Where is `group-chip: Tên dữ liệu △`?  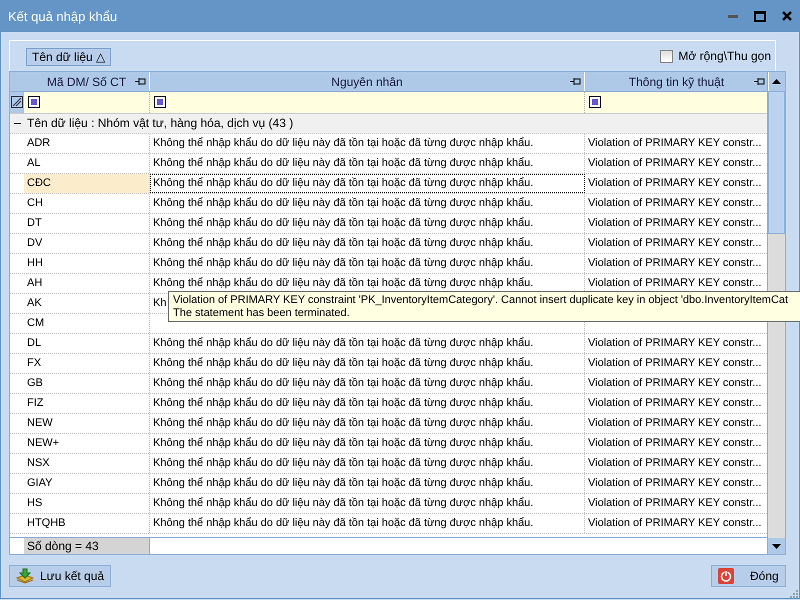
group-chip: Tên dữ liệu △ is located at coordinates (69, 57).